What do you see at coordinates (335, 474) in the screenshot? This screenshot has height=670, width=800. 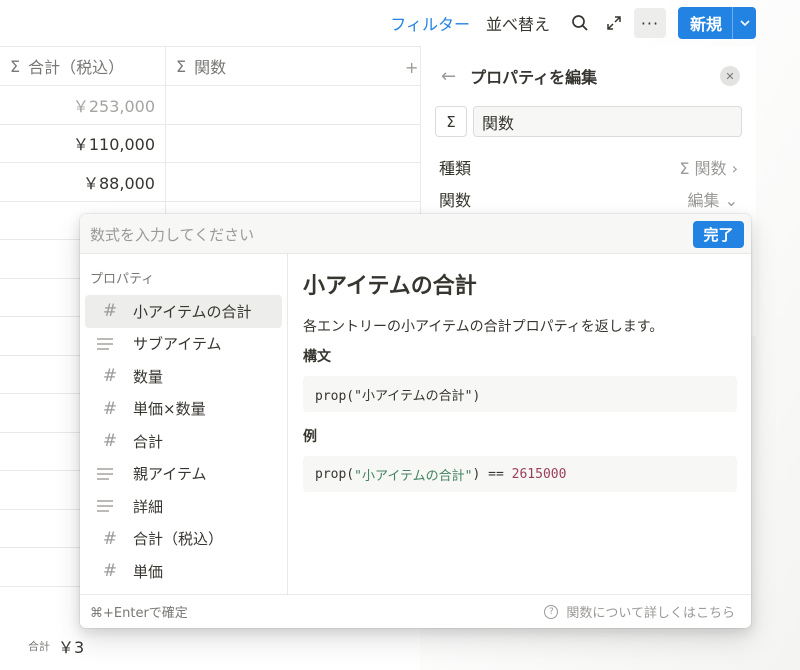 I see `example-prefix: prop(` at bounding box center [335, 474].